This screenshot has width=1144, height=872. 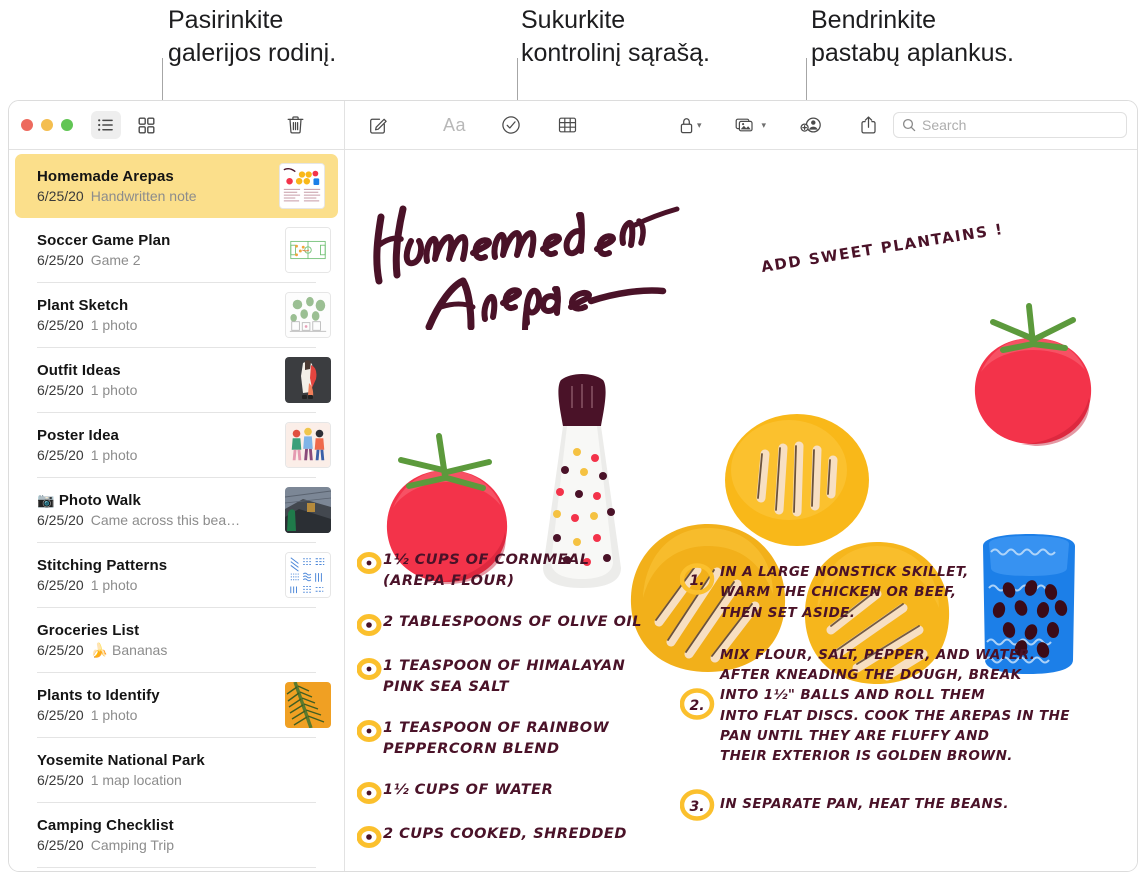 I want to click on share-button, so click(x=868, y=125).